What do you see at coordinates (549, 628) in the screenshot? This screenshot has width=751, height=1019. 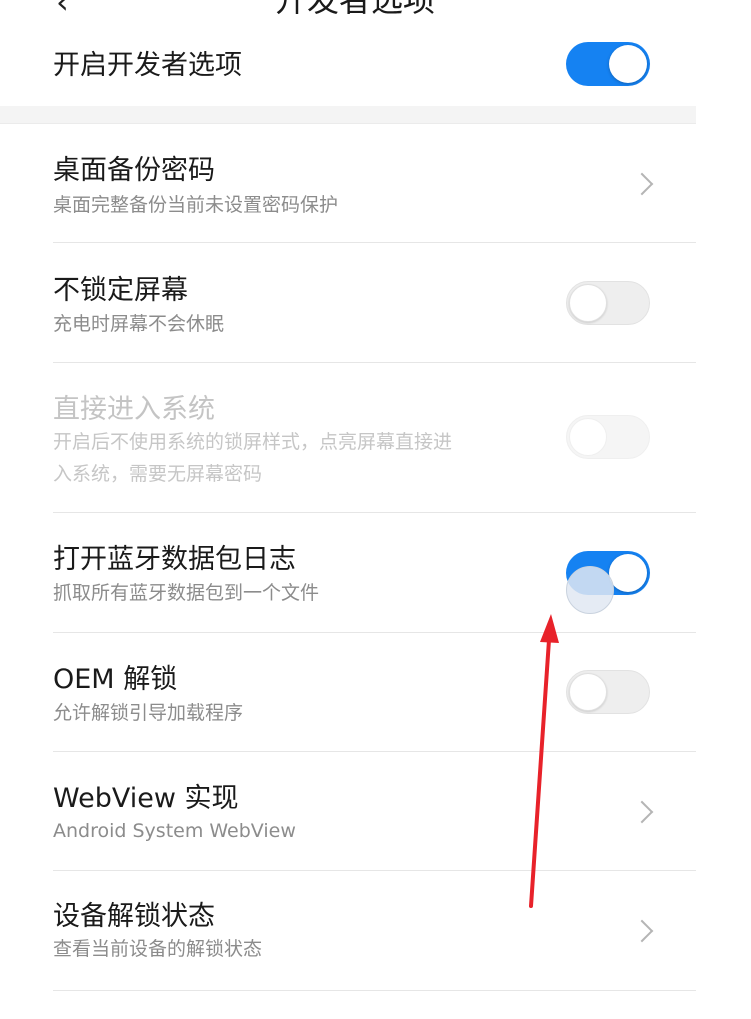 I see `annotation-arrowhead` at bounding box center [549, 628].